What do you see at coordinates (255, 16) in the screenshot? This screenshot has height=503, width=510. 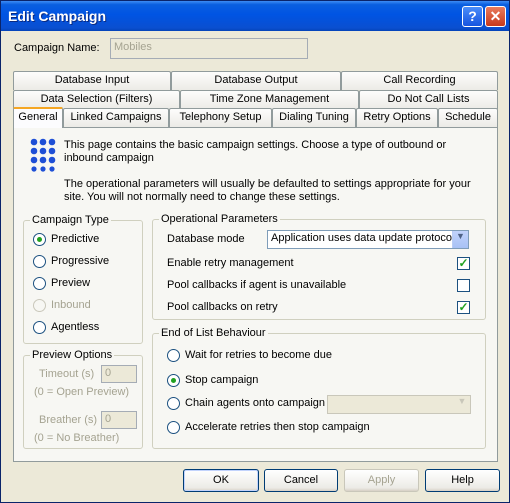 I see `title-bar: Edit Campaign ? ✕` at bounding box center [255, 16].